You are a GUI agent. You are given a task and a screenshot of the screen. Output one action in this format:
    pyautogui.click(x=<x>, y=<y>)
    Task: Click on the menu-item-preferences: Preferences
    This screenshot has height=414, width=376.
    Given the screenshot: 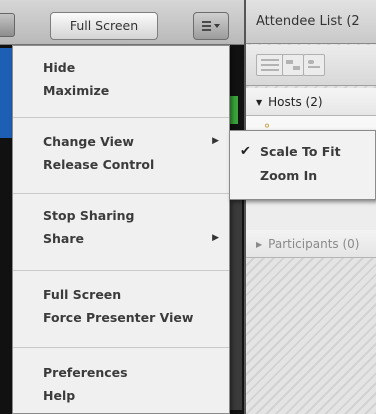 What is the action you would take?
    pyautogui.click(x=121, y=372)
    